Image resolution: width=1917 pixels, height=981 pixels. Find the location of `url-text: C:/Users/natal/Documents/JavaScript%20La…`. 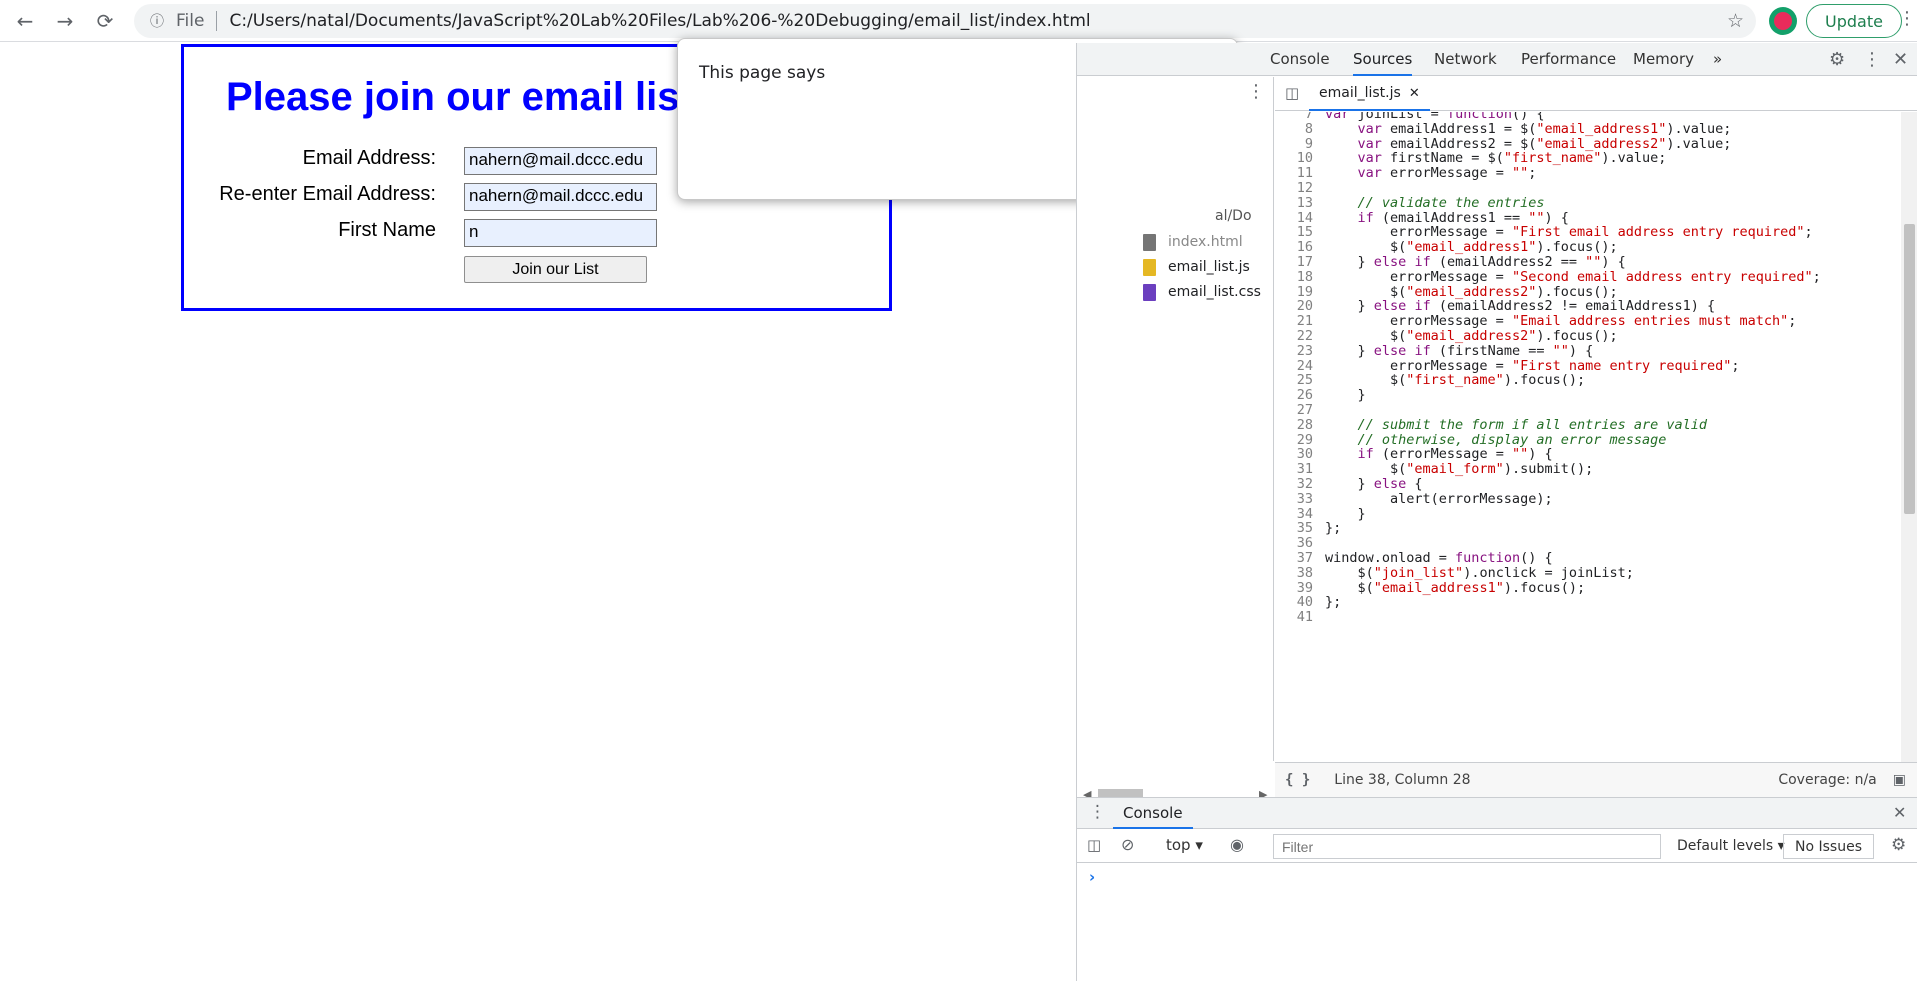

url-text: C:/Users/natal/Documents/JavaScript%20La… is located at coordinates (659, 21).